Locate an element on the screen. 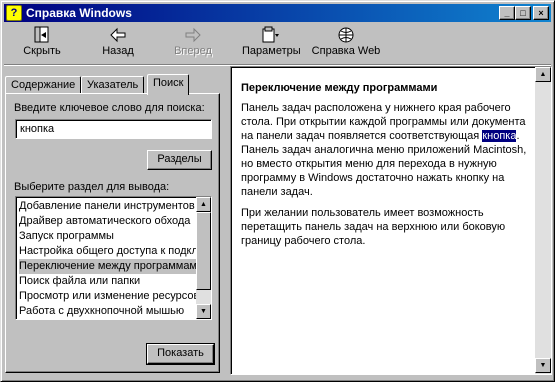 Image resolution: width=555 pixels, height=382 pixels. search-input: кнопка is located at coordinates (113, 129).